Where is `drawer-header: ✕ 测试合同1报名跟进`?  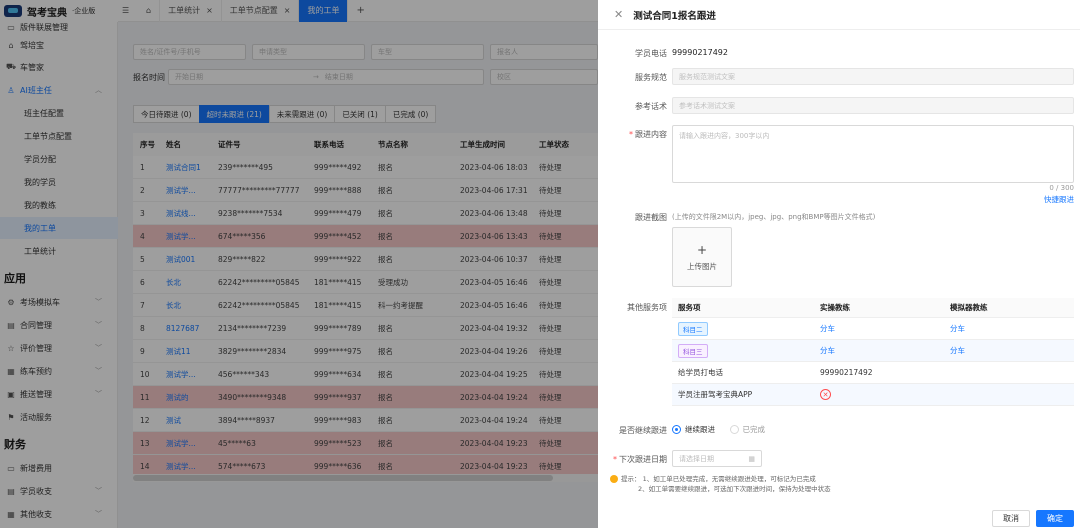
drawer-header: ✕ 测试合同1报名跟进 is located at coordinates (839, 15).